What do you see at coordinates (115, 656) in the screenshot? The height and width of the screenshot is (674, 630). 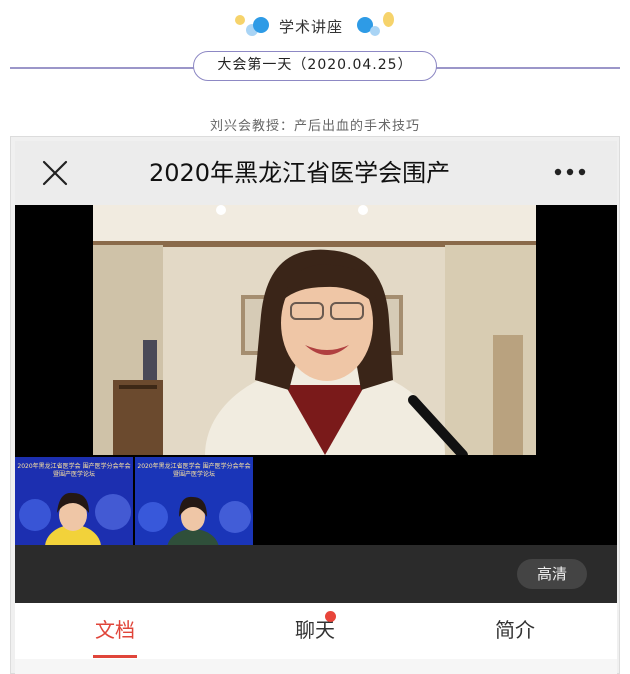 I see `active-tab-indicator` at bounding box center [115, 656].